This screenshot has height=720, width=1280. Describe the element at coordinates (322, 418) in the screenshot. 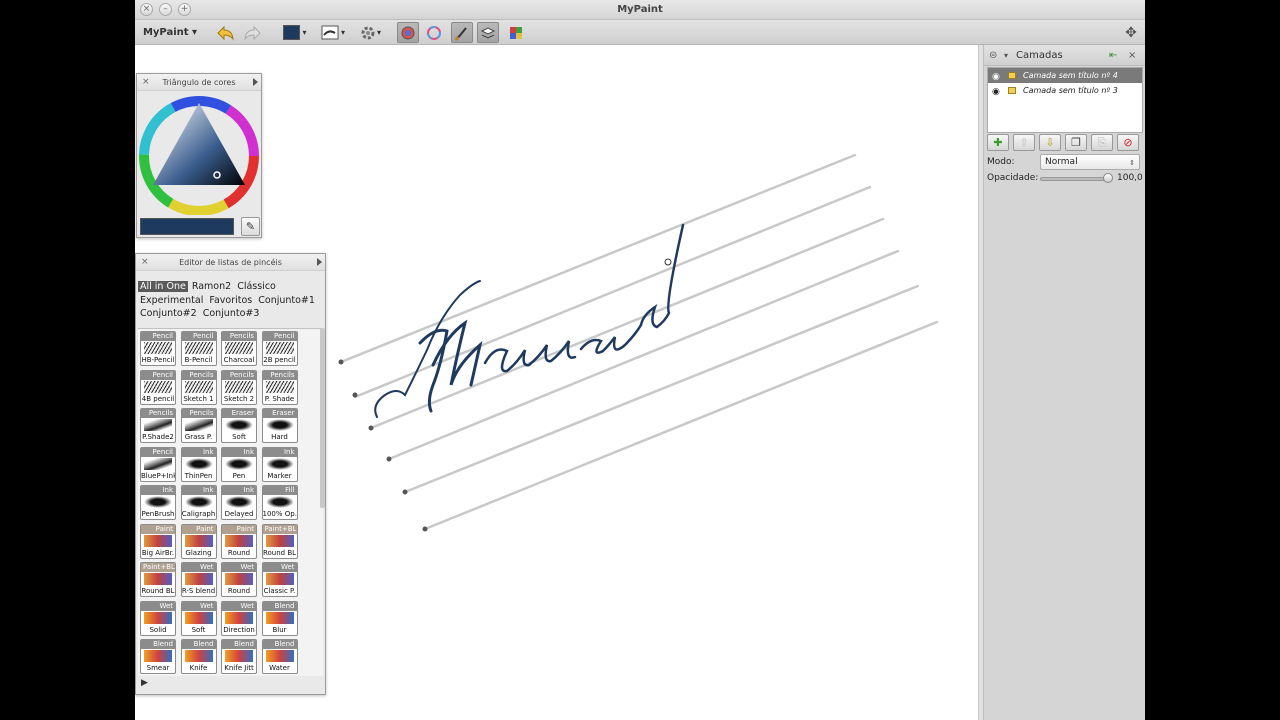

I see `brush-scrollbar` at that location.